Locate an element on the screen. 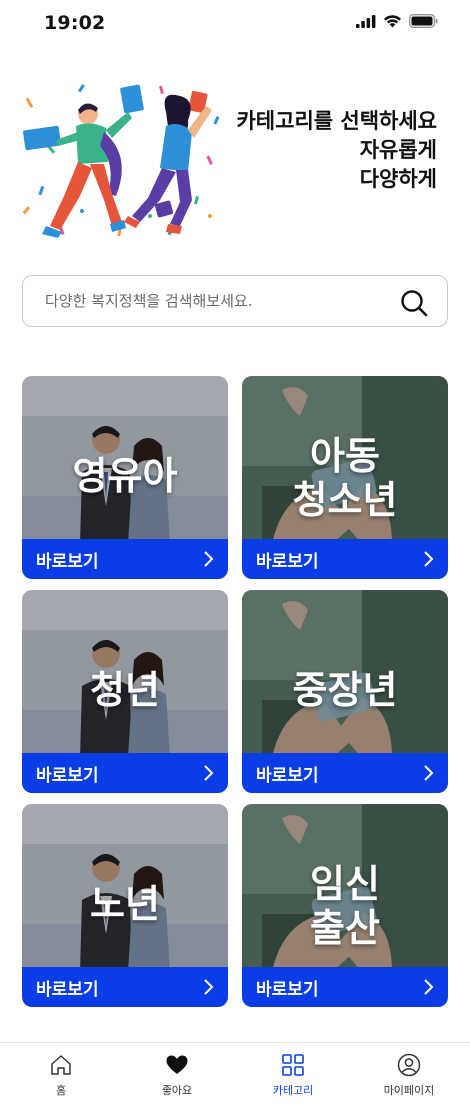 This screenshot has width=470, height=1110. hero-line: 다양하게 is located at coordinates (398, 179).